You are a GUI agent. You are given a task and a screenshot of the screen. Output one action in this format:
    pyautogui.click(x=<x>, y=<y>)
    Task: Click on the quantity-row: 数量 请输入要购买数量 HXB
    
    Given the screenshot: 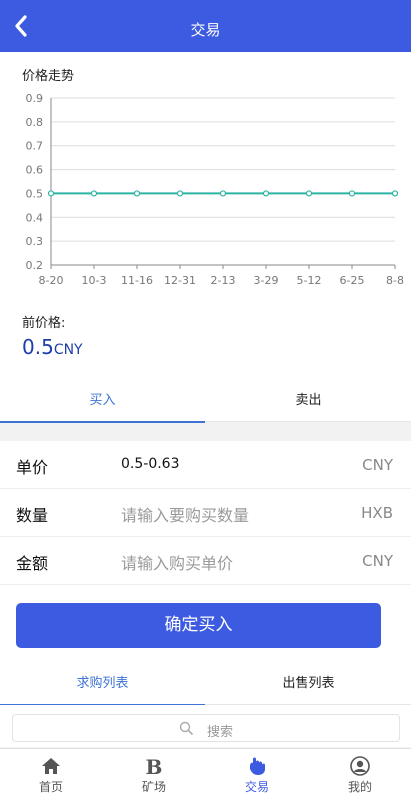 What is the action you would take?
    pyautogui.click(x=205, y=513)
    